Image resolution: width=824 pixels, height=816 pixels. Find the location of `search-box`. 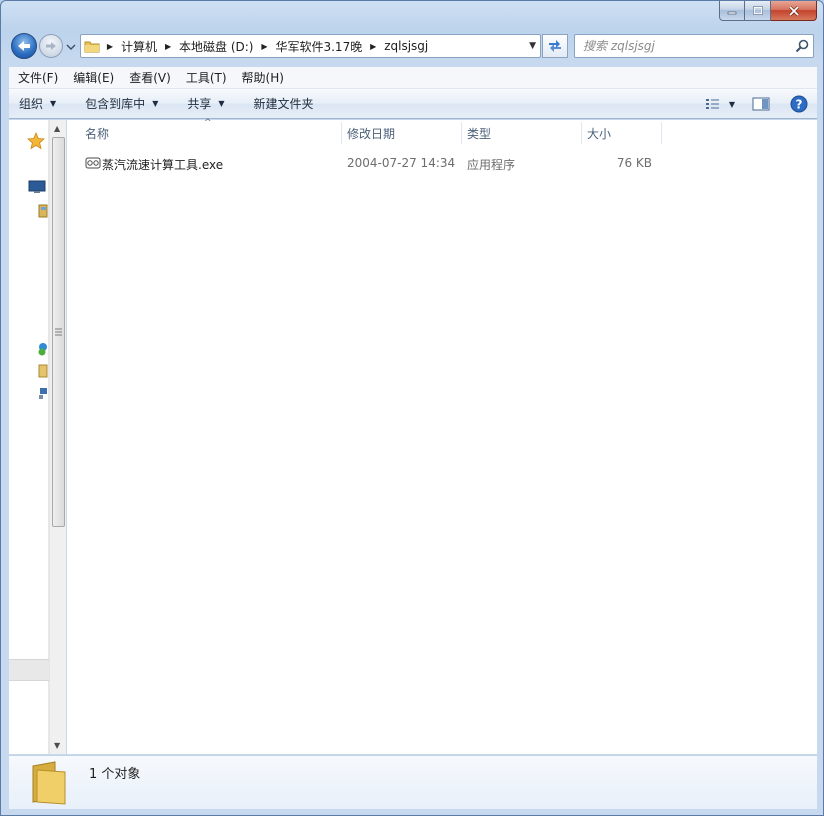

search-box is located at coordinates (694, 46).